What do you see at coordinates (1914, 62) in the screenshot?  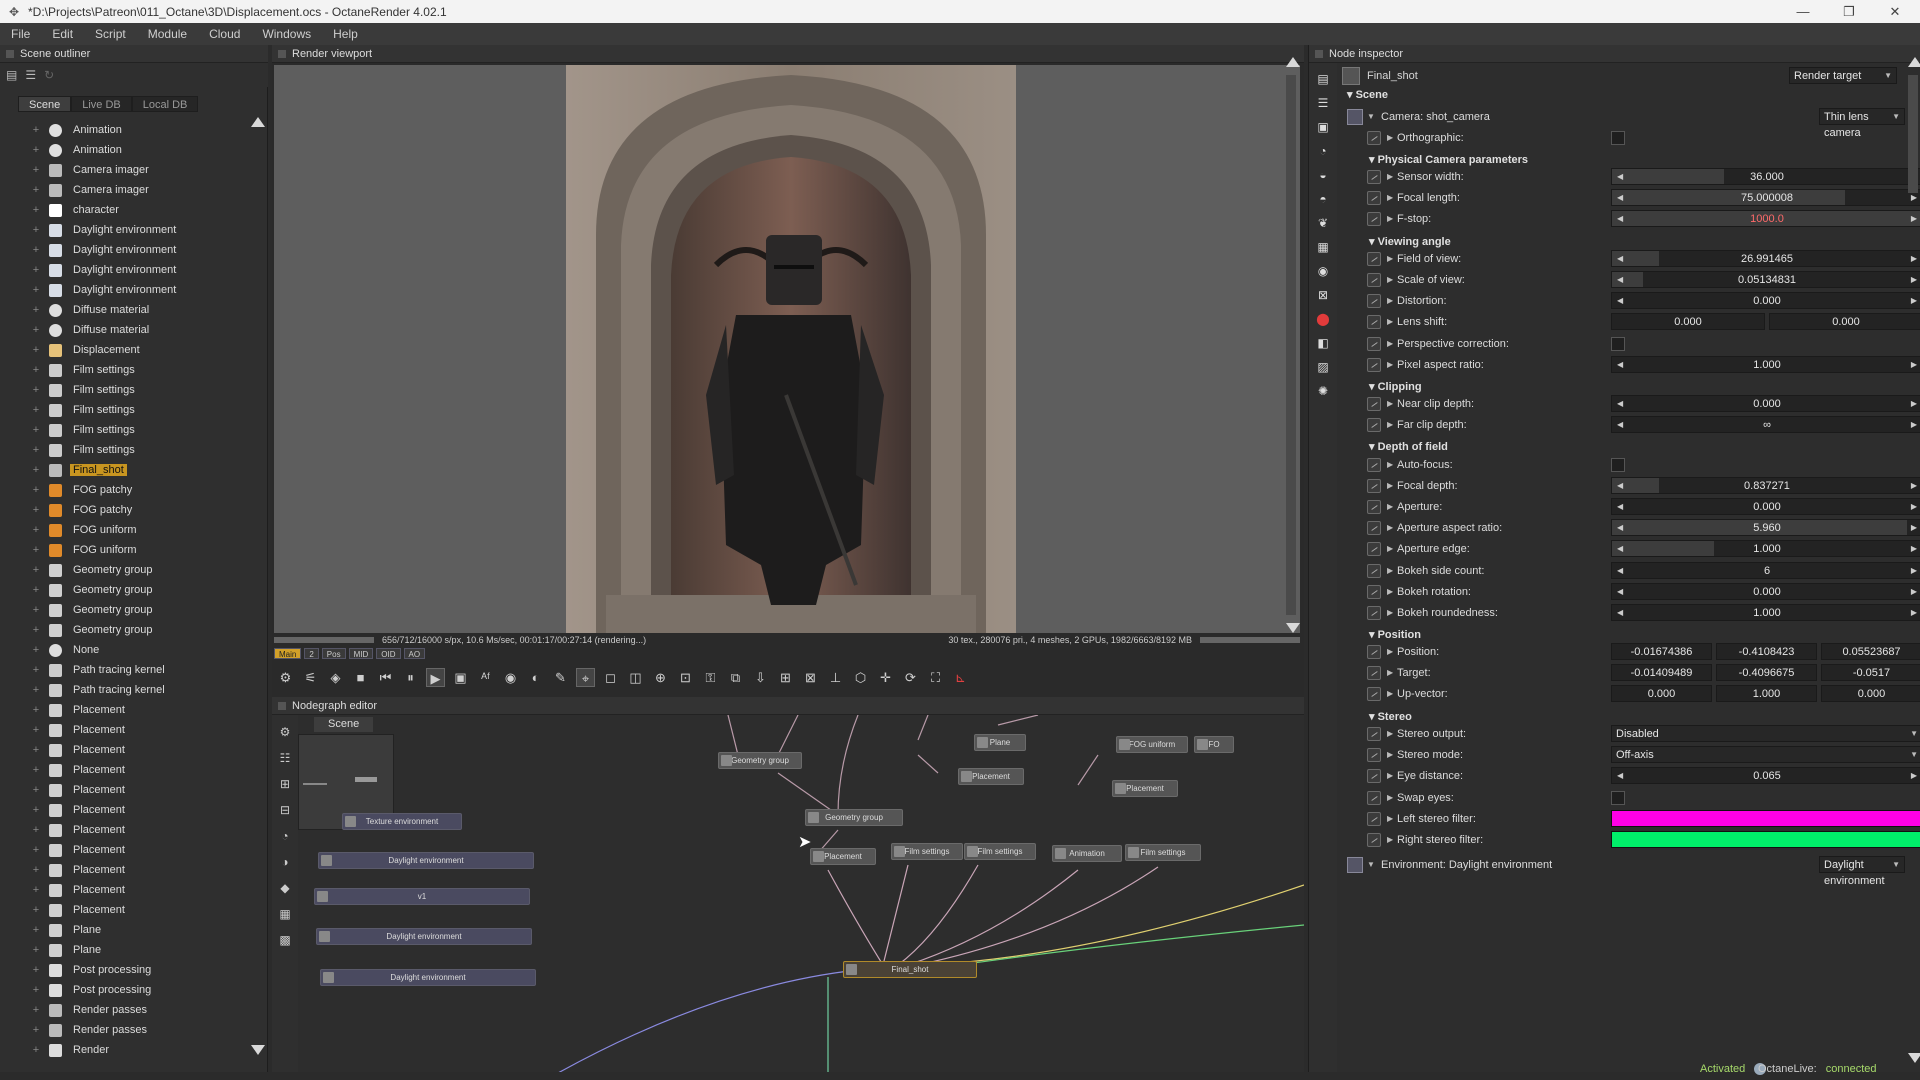 I see `inspector-scroll-up` at bounding box center [1914, 62].